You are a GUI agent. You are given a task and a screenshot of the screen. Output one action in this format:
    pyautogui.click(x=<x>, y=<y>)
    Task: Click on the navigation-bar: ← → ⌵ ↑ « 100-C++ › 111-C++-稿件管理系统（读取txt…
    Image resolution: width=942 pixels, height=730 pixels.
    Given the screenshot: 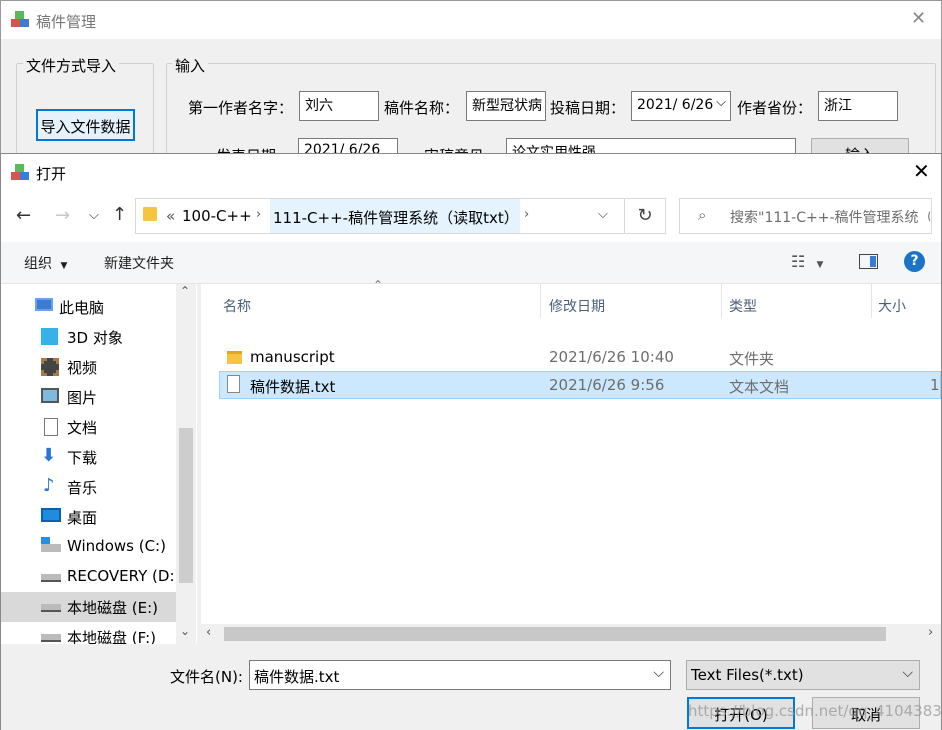 What is the action you would take?
    pyautogui.click(x=471, y=217)
    